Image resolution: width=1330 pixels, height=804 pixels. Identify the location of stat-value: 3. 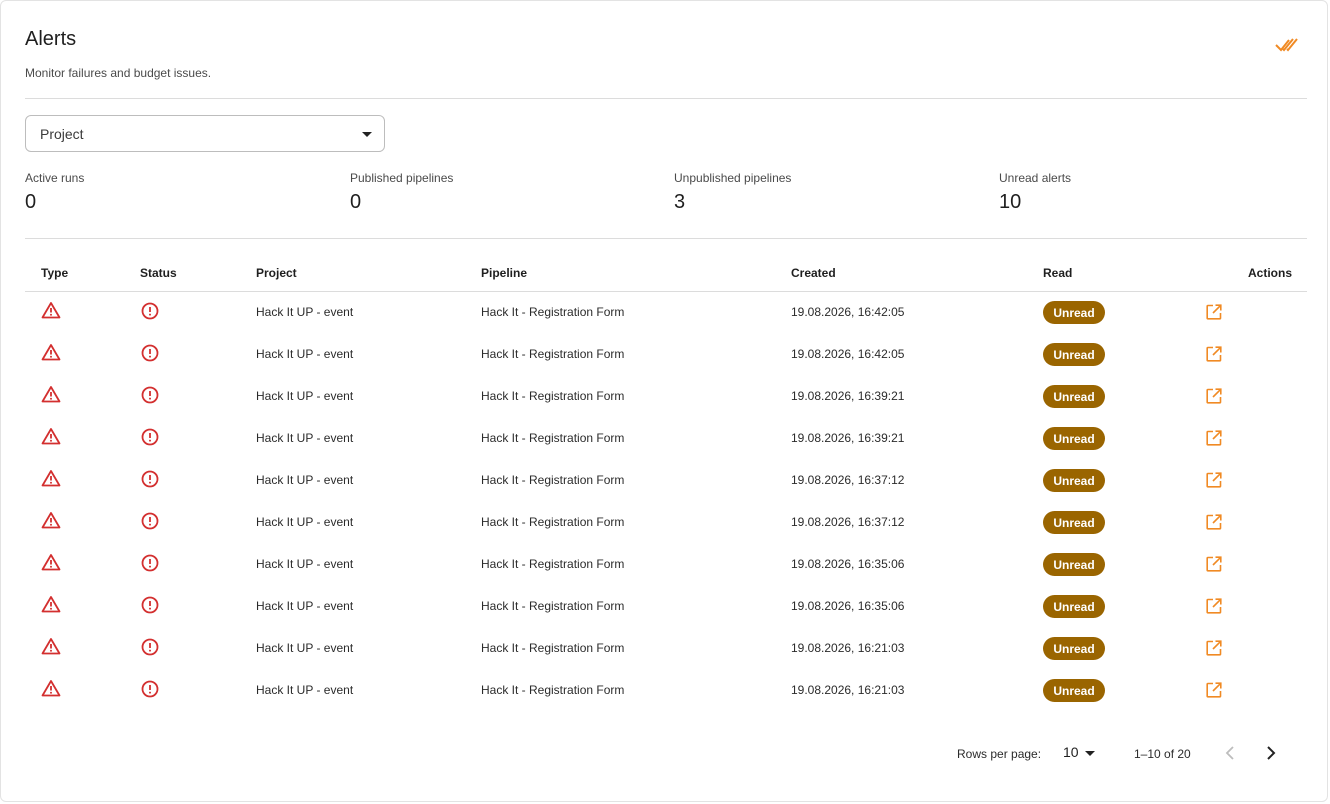
(680, 202).